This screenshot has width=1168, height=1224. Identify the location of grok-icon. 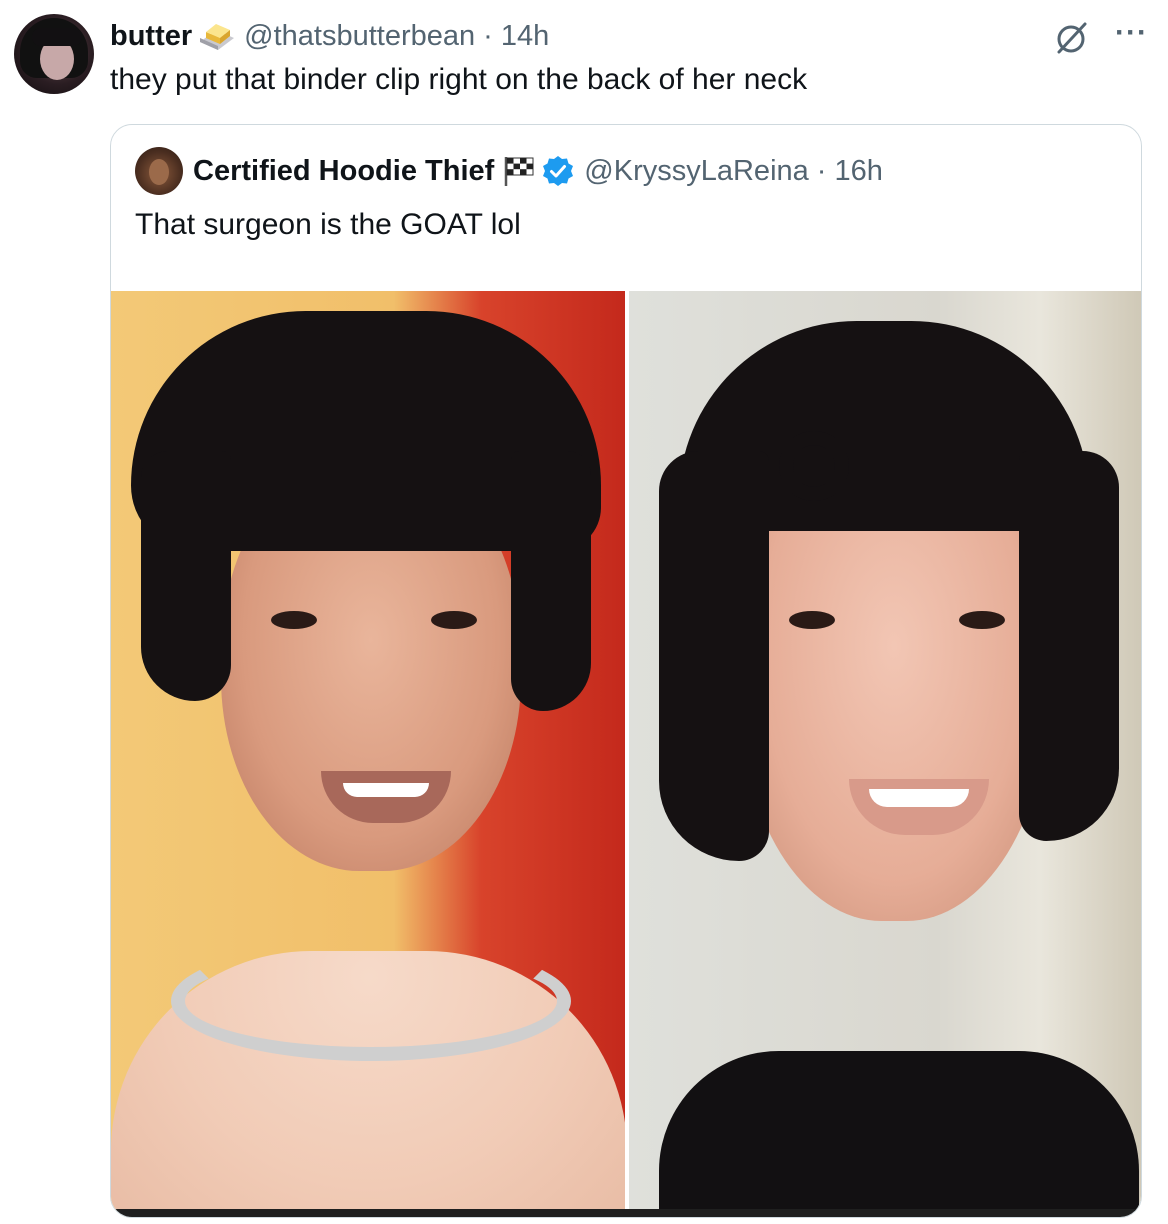
(1071, 38).